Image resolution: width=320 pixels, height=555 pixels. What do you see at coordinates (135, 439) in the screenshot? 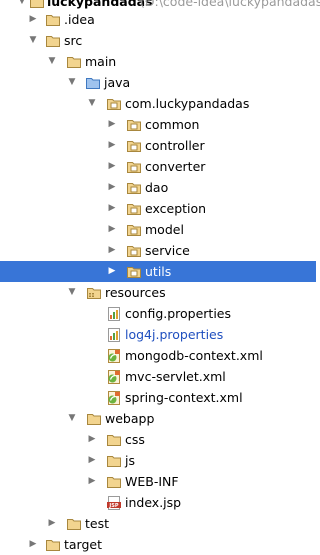
I see `tree-node-label: css` at bounding box center [135, 439].